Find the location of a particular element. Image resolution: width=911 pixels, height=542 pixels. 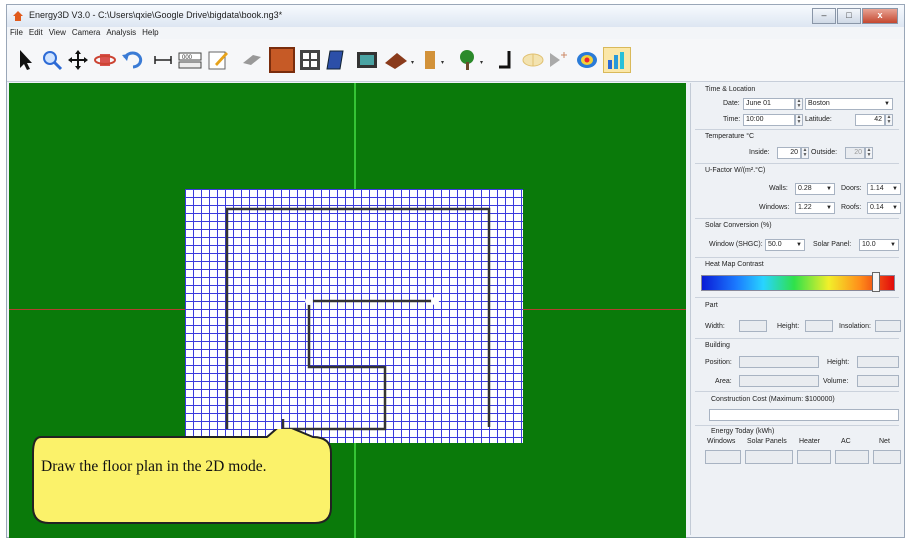

solar-panel-label: Solar Panel: is located at coordinates (832, 244).